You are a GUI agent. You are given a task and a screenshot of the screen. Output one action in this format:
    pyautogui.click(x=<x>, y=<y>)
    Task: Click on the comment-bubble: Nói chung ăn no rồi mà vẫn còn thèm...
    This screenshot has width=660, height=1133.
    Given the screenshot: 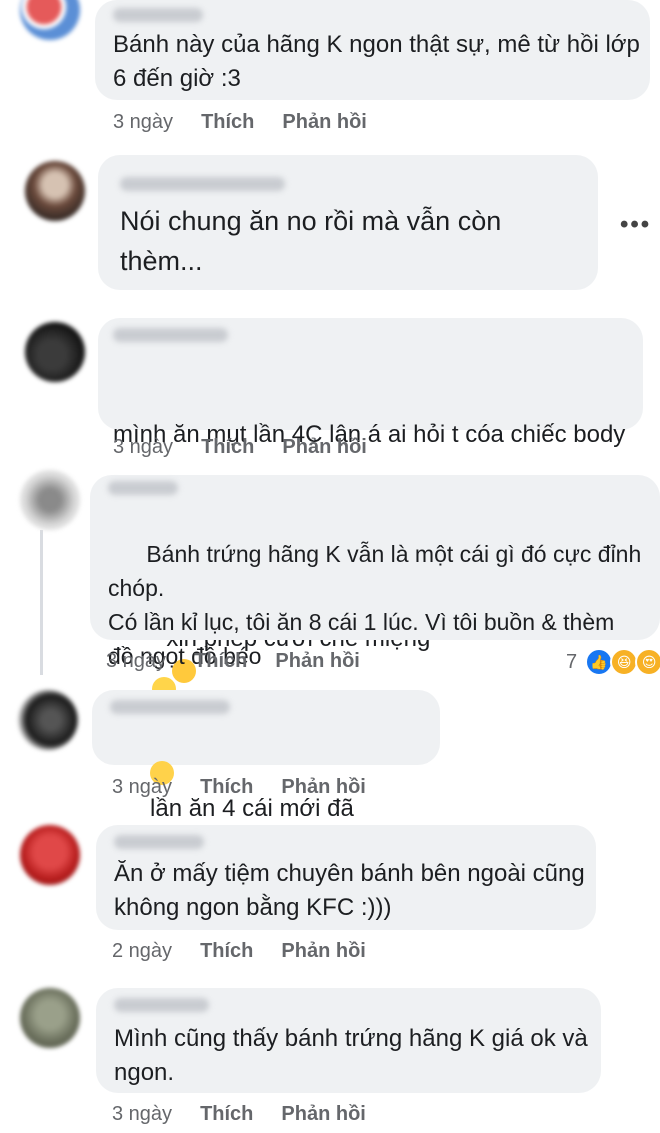 What is the action you would take?
    pyautogui.click(x=348, y=222)
    